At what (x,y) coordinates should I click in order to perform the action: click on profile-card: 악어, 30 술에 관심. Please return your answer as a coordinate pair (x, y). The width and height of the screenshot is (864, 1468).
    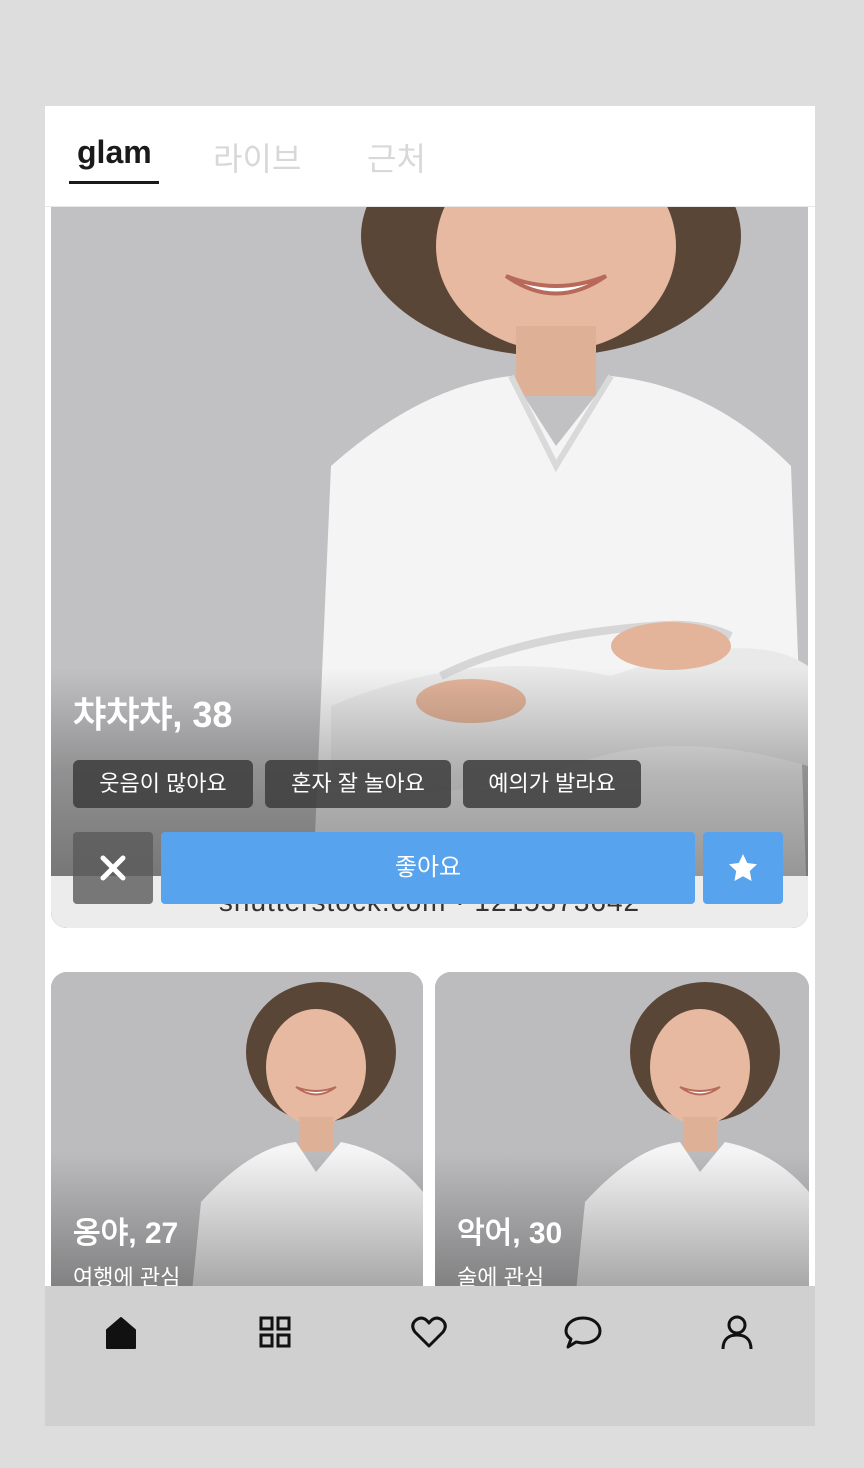
    Looking at the image, I should click on (622, 1137).